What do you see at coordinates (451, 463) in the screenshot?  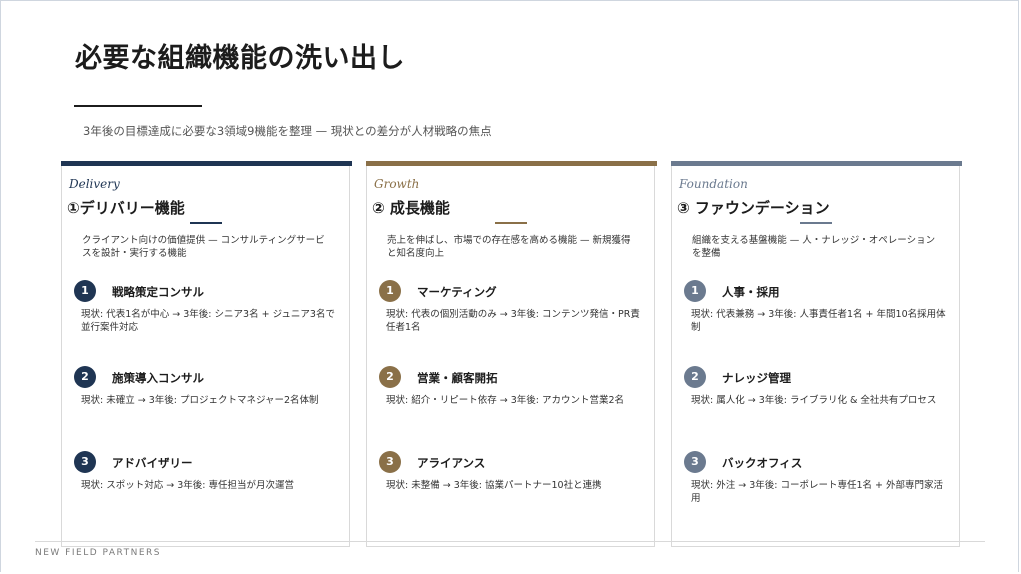 I see `function-title: アライアンス` at bounding box center [451, 463].